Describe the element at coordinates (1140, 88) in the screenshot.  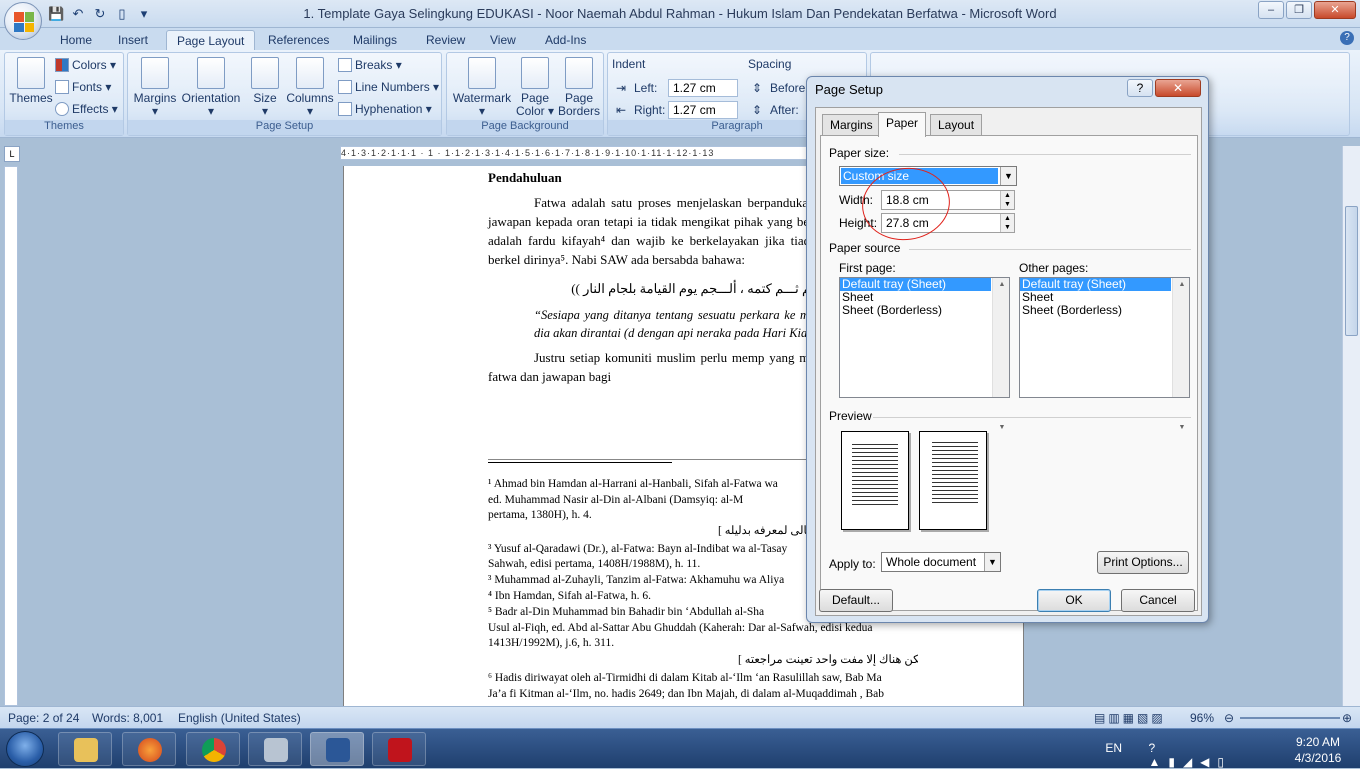
I see `dialog-help-button: ?` at that location.